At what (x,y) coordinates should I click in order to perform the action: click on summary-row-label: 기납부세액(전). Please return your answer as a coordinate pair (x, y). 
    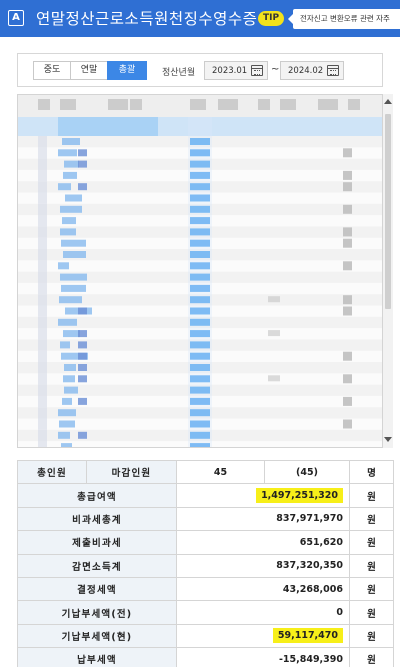
    Looking at the image, I should click on (97, 612).